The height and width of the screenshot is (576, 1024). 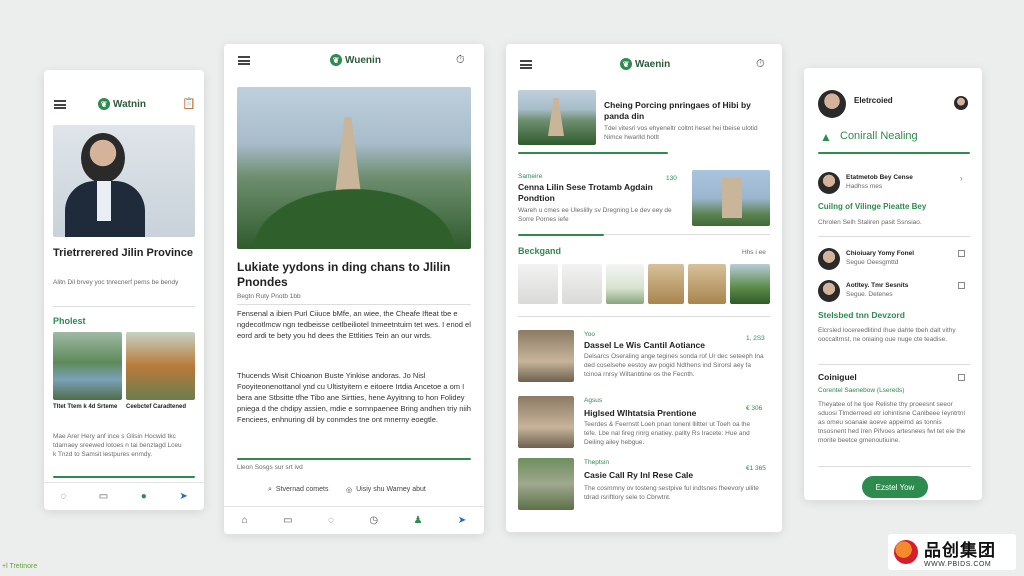 What do you see at coordinates (895, 487) in the screenshot?
I see `explore-button: Ezstel Yow` at bounding box center [895, 487].